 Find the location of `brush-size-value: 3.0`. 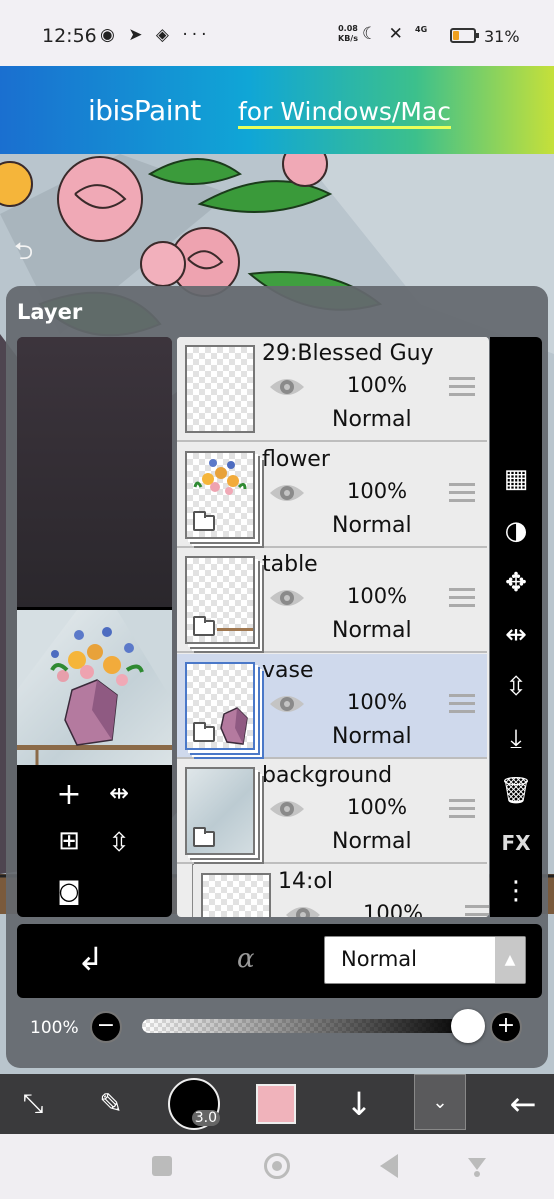

brush-size-value: 3.0 is located at coordinates (205, 1118).